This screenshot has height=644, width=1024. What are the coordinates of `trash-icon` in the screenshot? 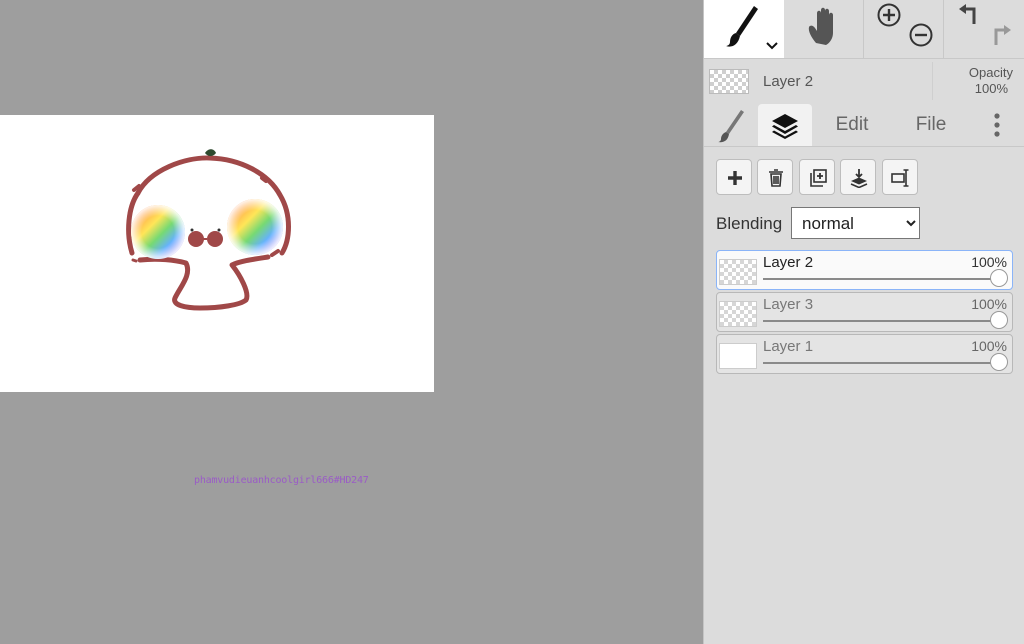 It's located at (776, 178).